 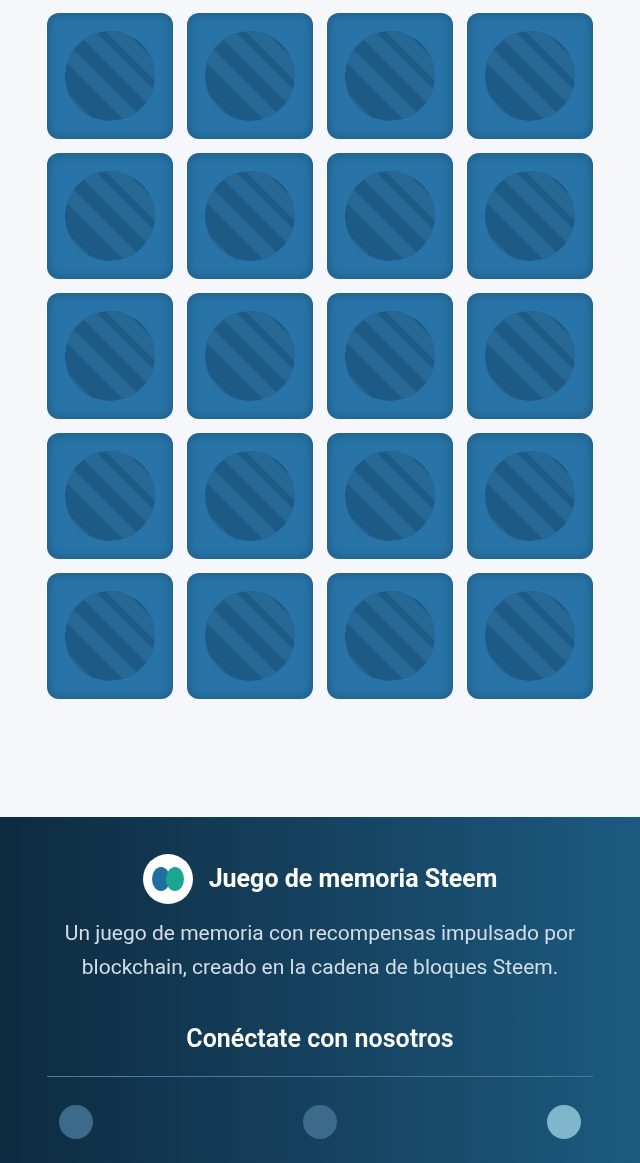 What do you see at coordinates (353, 879) in the screenshot?
I see `footer-title: Juego de memoria Steem` at bounding box center [353, 879].